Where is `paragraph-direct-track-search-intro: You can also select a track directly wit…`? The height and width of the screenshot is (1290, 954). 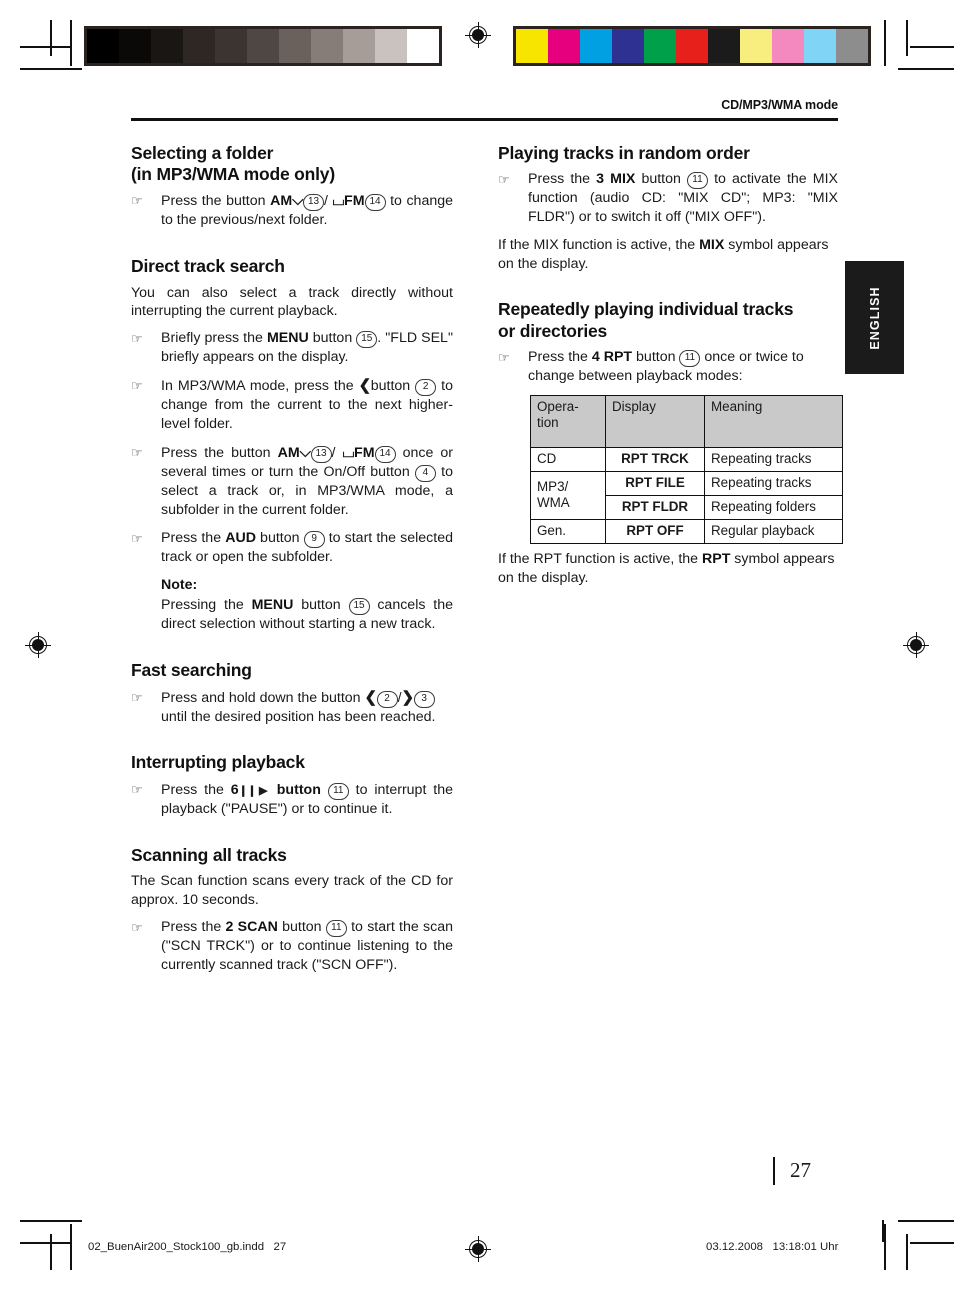
paragraph-direct-track-search-intro: You can also select a track directly wit… is located at coordinates (292, 302).